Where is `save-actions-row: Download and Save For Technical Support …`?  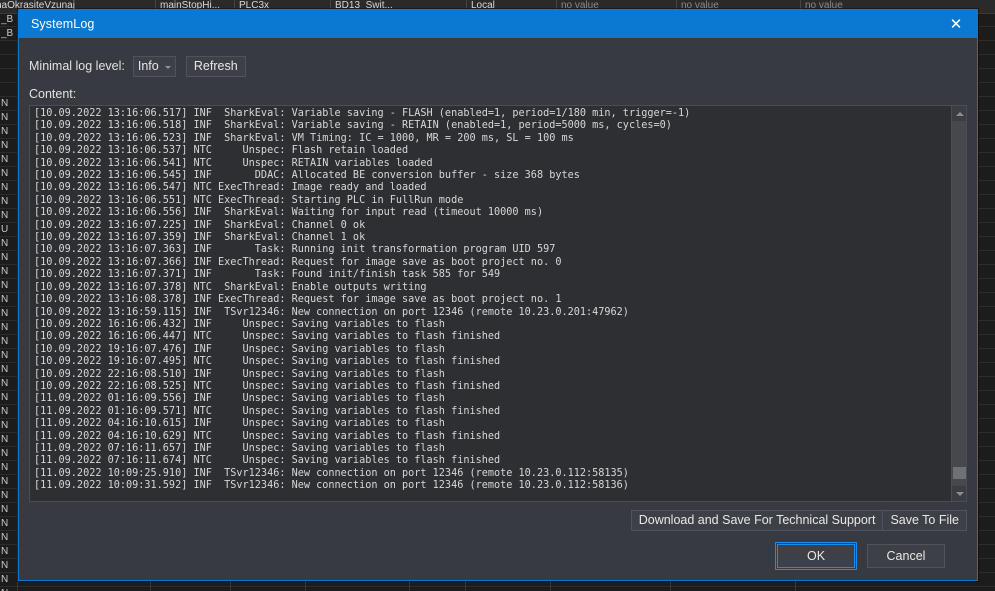 save-actions-row: Download and Save For Technical Support … is located at coordinates (498, 520).